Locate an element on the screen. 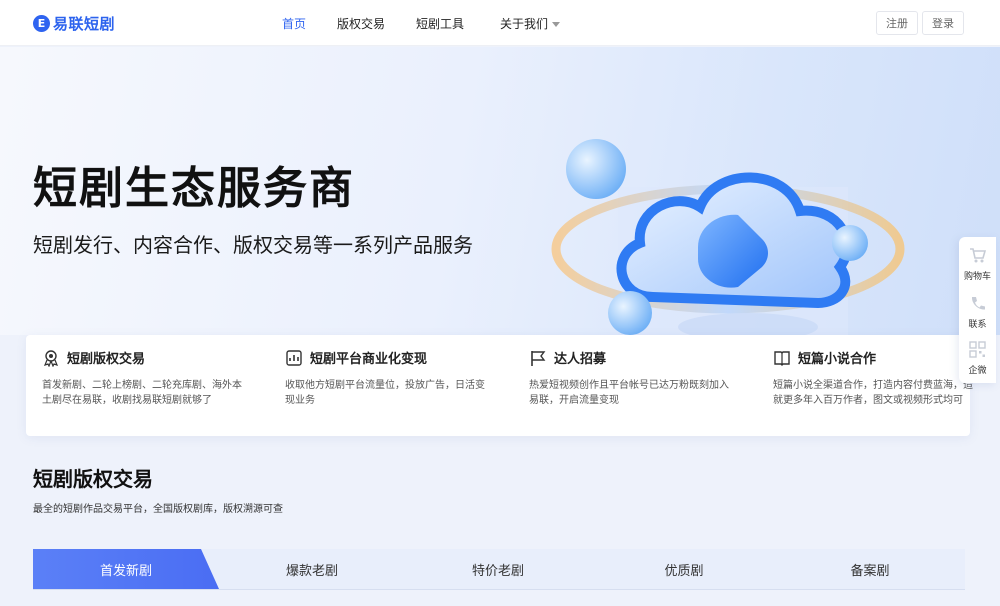 The width and height of the screenshot is (1000, 606). top-header: E 易联短剧 首页 版权交易 短剧工具 关于我们 注册 登录 is located at coordinates (500, 23).